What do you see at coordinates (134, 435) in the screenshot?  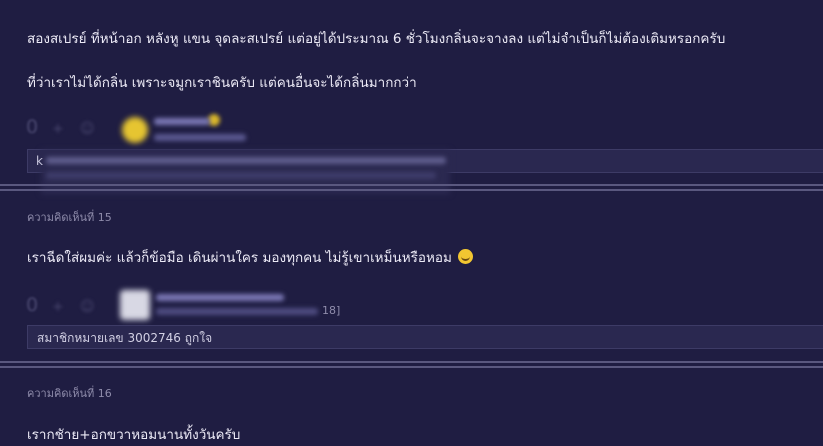 I see `comment-text: เรากชัาย+อกขวาหอมนานทั้งวันครับ` at bounding box center [134, 435].